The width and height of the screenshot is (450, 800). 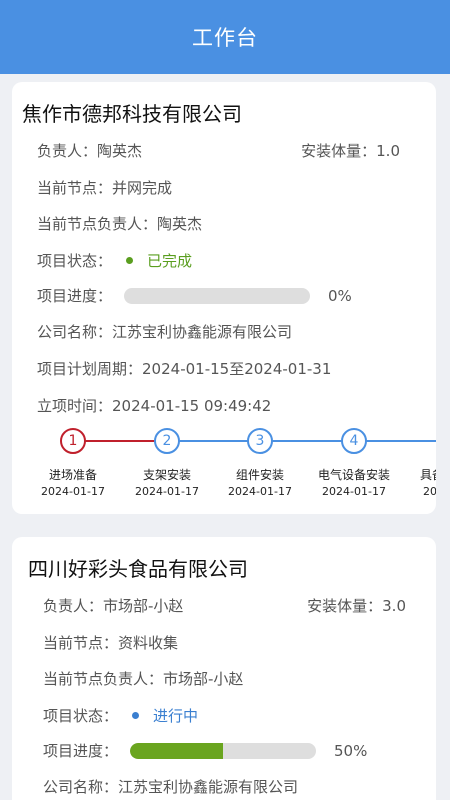 I want to click on node-owner-value: 陶英杰, so click(x=180, y=224).